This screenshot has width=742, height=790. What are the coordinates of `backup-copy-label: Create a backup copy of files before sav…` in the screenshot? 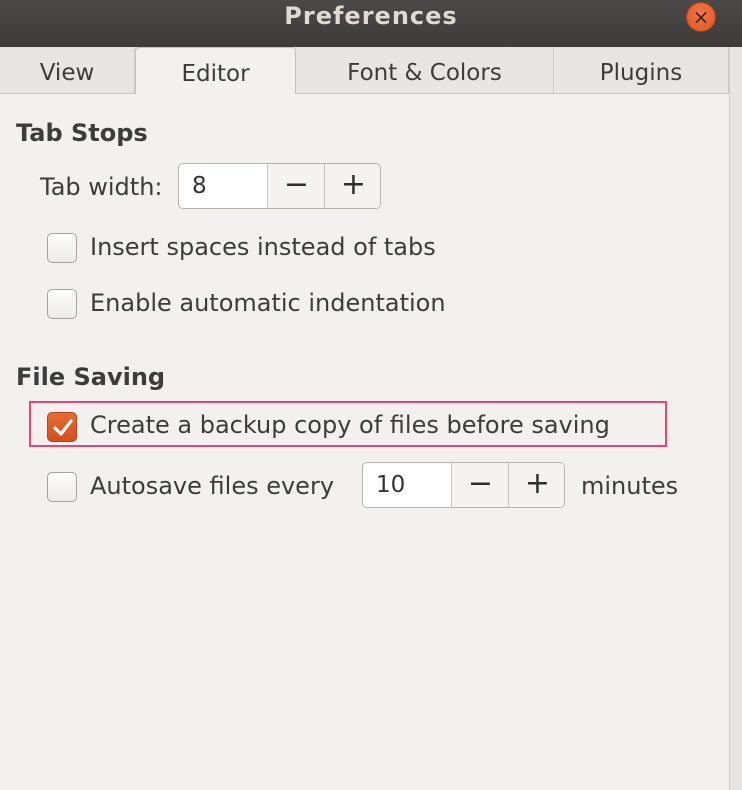 It's located at (350, 425).